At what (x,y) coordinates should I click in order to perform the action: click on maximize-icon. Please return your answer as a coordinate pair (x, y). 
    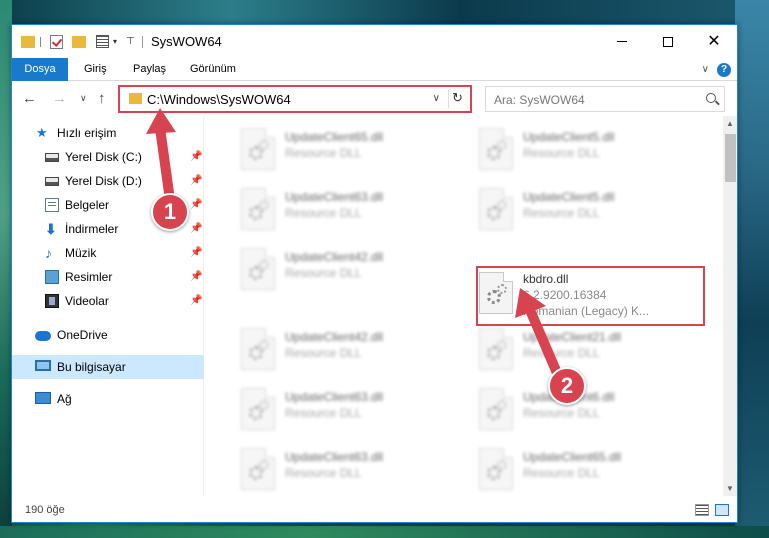
    Looking at the image, I should click on (668, 41).